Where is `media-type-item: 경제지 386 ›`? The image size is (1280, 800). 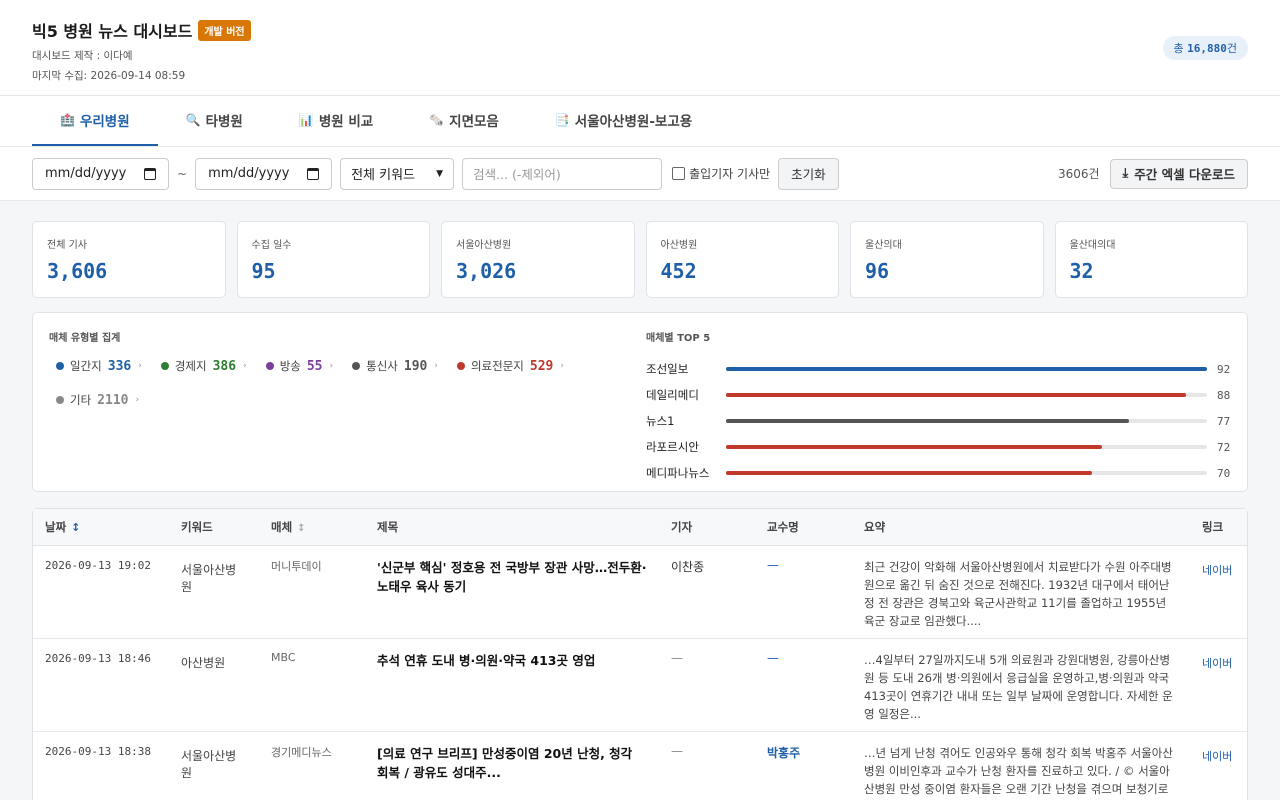 media-type-item: 경제지 386 › is located at coordinates (203, 366).